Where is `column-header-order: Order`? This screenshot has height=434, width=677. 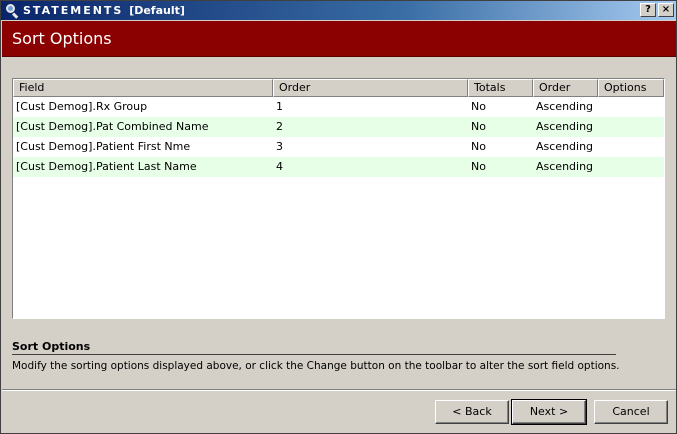
column-header-order: Order is located at coordinates (370, 88).